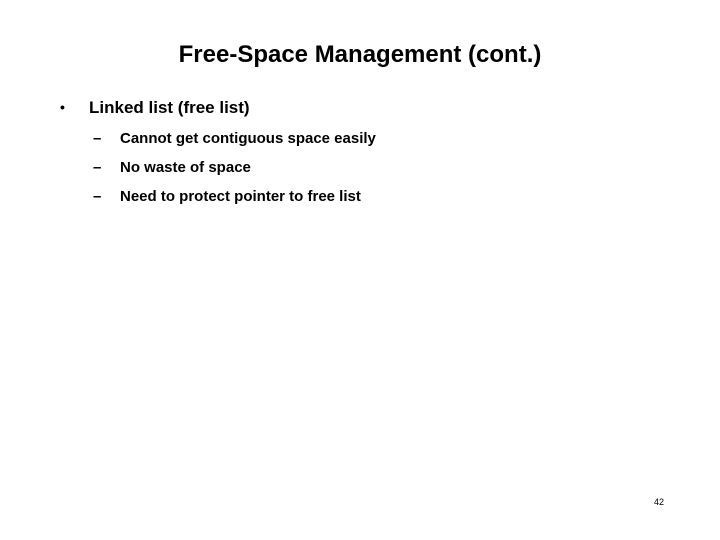 Image resolution: width=720 pixels, height=540 pixels. What do you see at coordinates (360, 54) in the screenshot?
I see `slide-title: Free-Space Management (cont.)` at bounding box center [360, 54].